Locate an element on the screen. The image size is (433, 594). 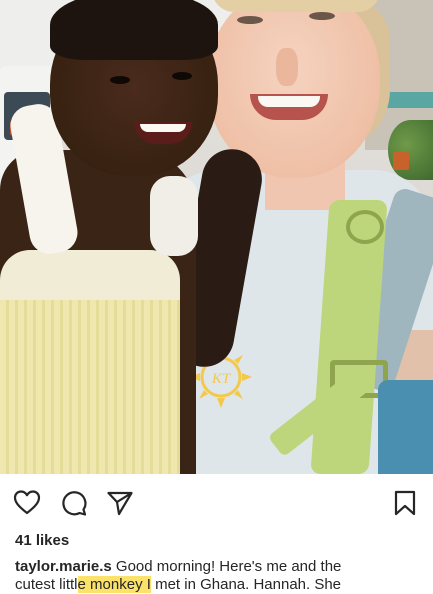
caption-text-line2a: cutest littl is located at coordinates (46, 584).